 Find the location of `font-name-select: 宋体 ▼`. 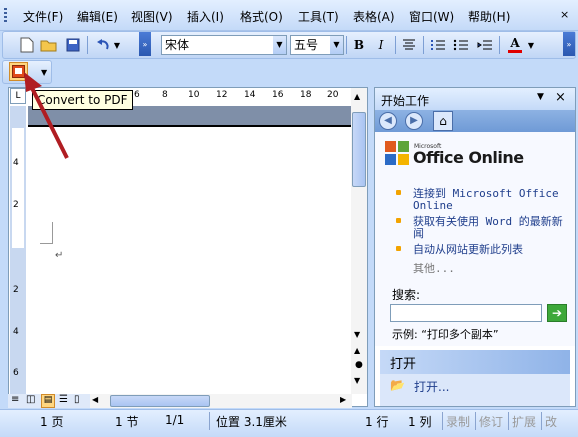

font-name-select: 宋体 ▼ is located at coordinates (224, 45).